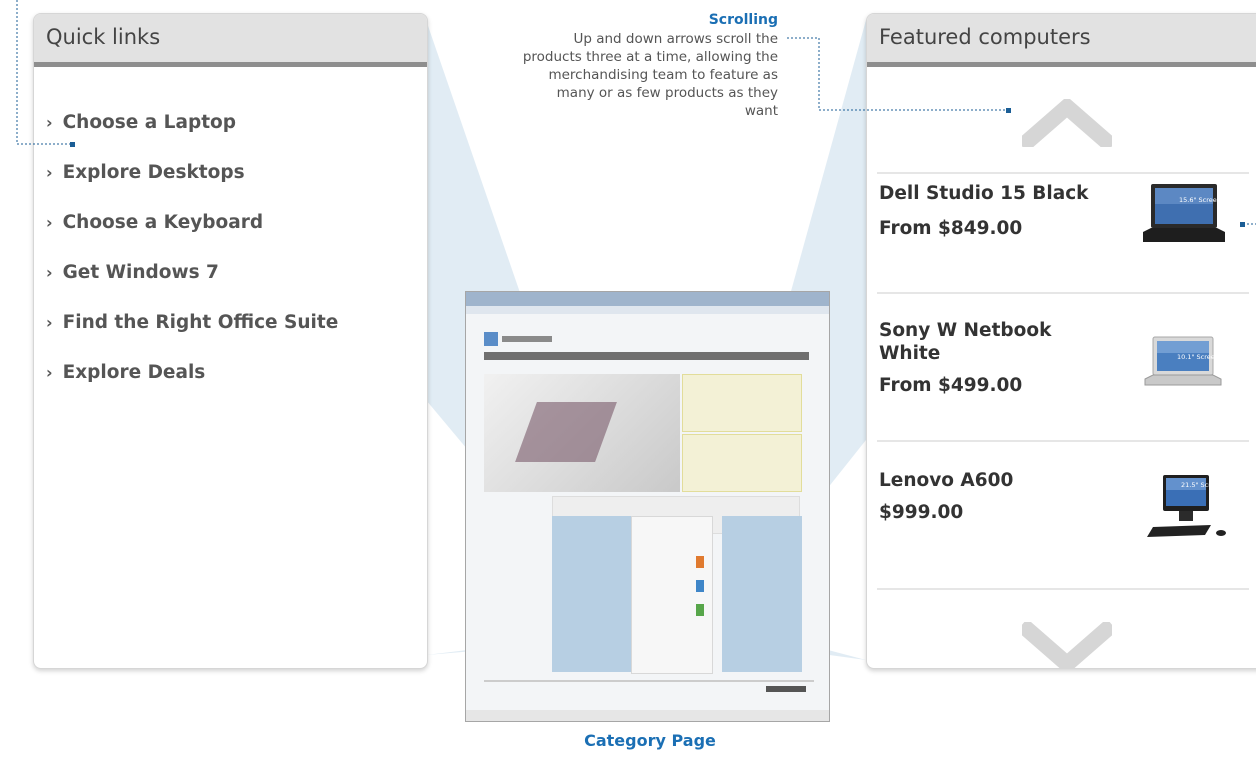 The image size is (1256, 764). What do you see at coordinates (965, 342) in the screenshot?
I see `product-name: Sony W Netbook White` at bounding box center [965, 342].